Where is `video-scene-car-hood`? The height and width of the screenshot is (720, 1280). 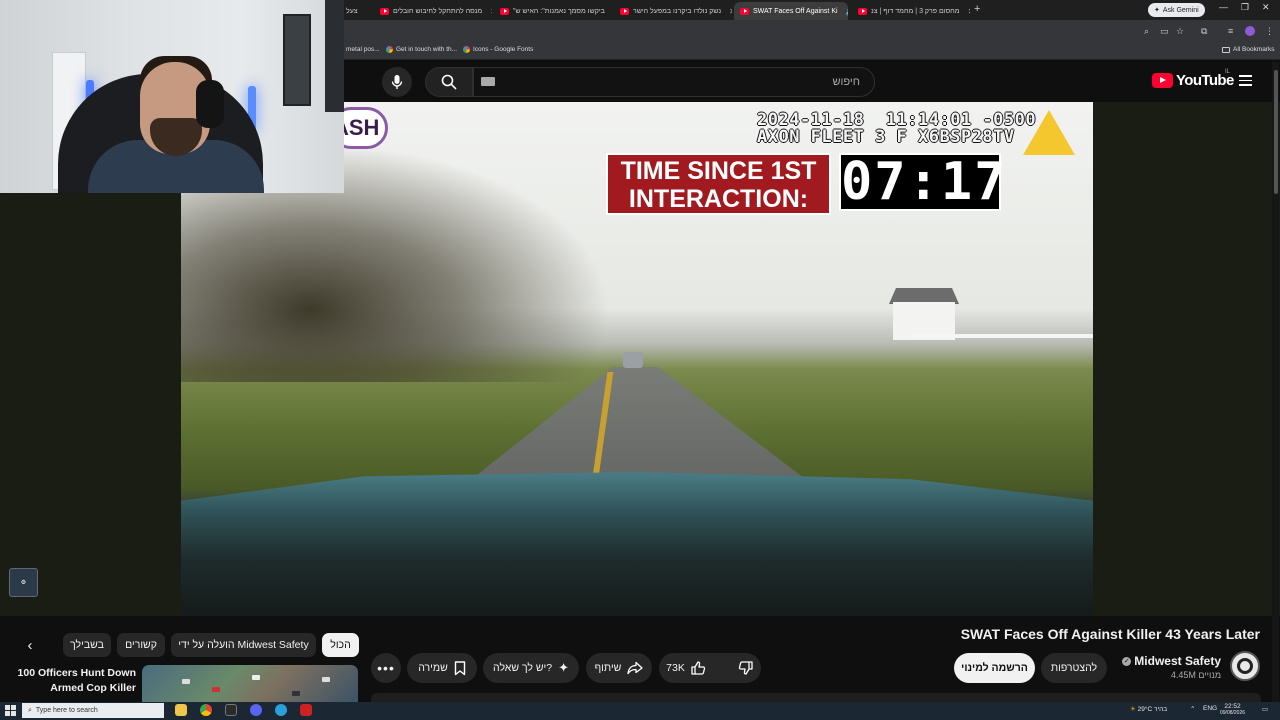 video-scene-car-hood is located at coordinates (637, 544).